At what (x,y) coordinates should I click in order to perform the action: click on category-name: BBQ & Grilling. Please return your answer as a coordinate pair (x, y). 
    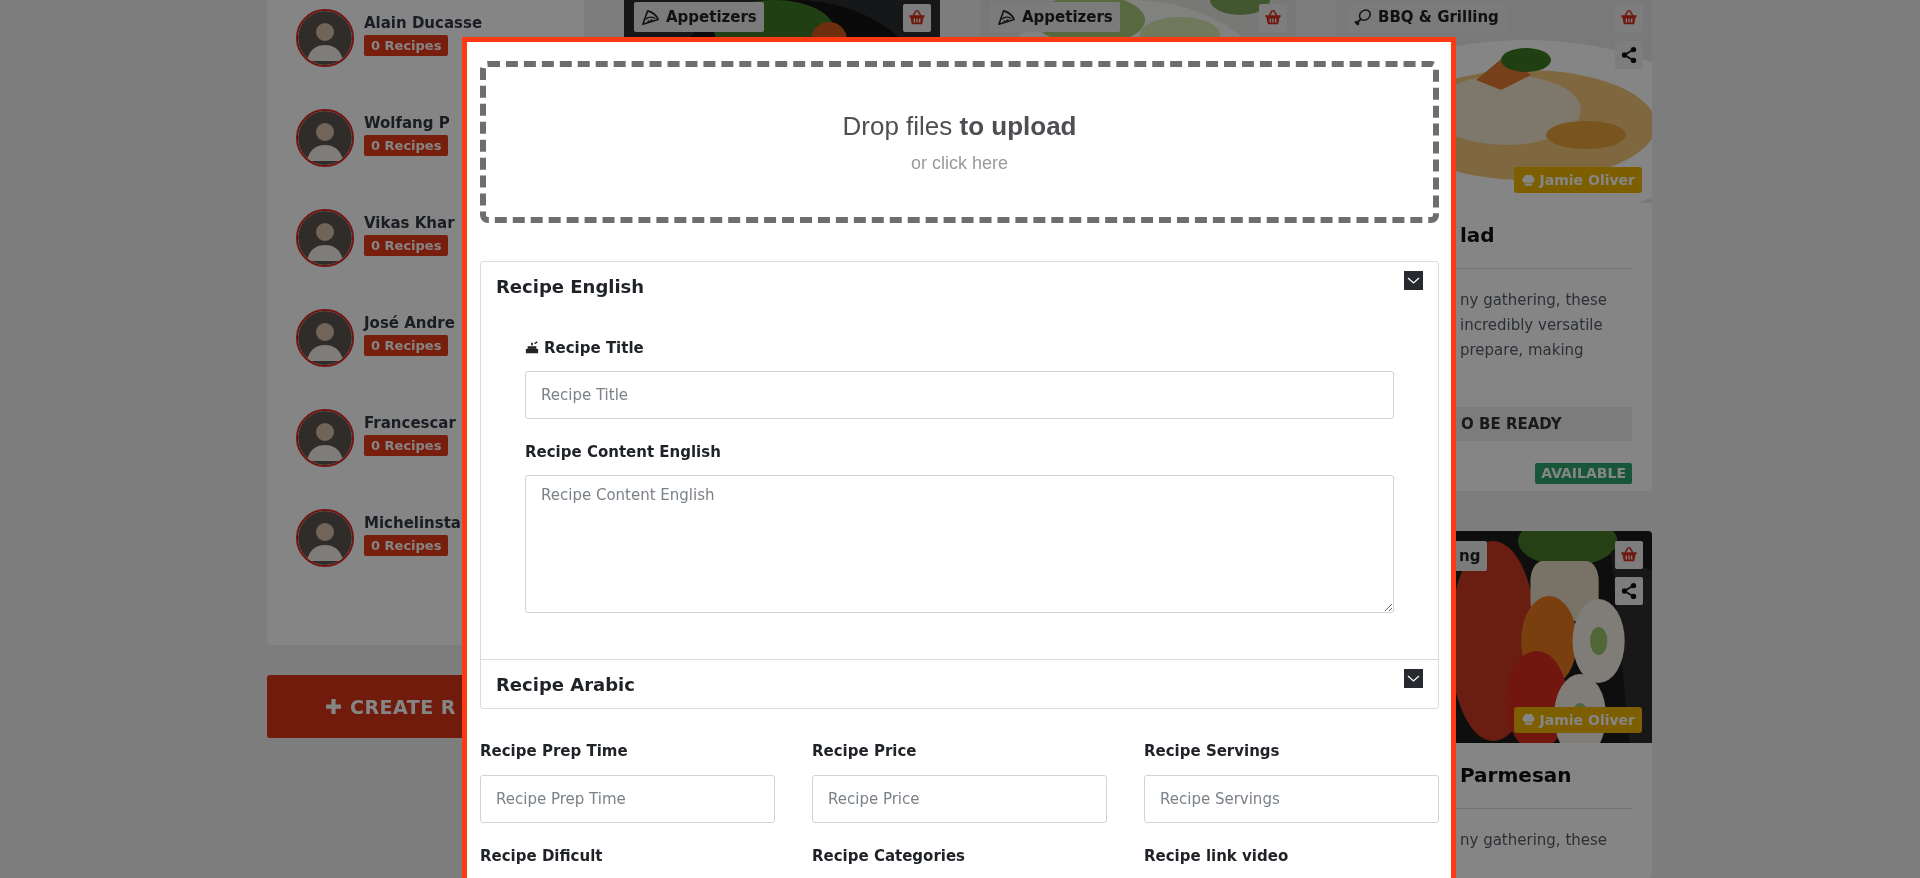
    Looking at the image, I should click on (1438, 17).